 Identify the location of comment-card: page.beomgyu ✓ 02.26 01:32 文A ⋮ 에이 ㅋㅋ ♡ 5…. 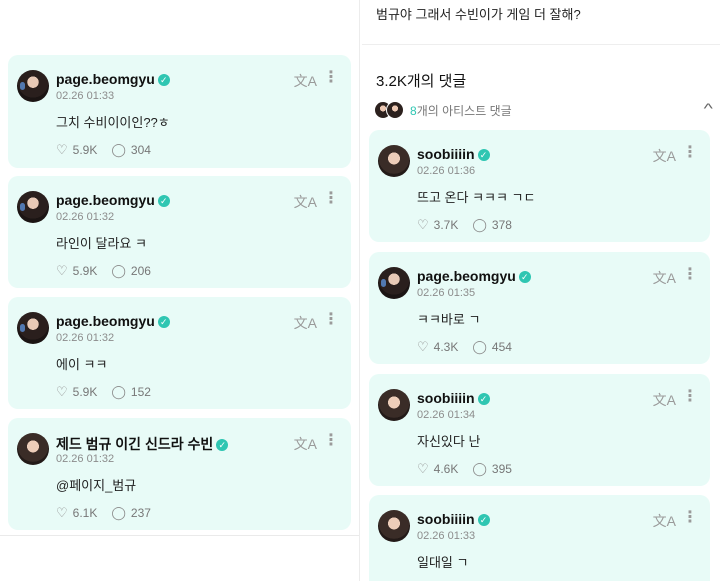
(179, 353).